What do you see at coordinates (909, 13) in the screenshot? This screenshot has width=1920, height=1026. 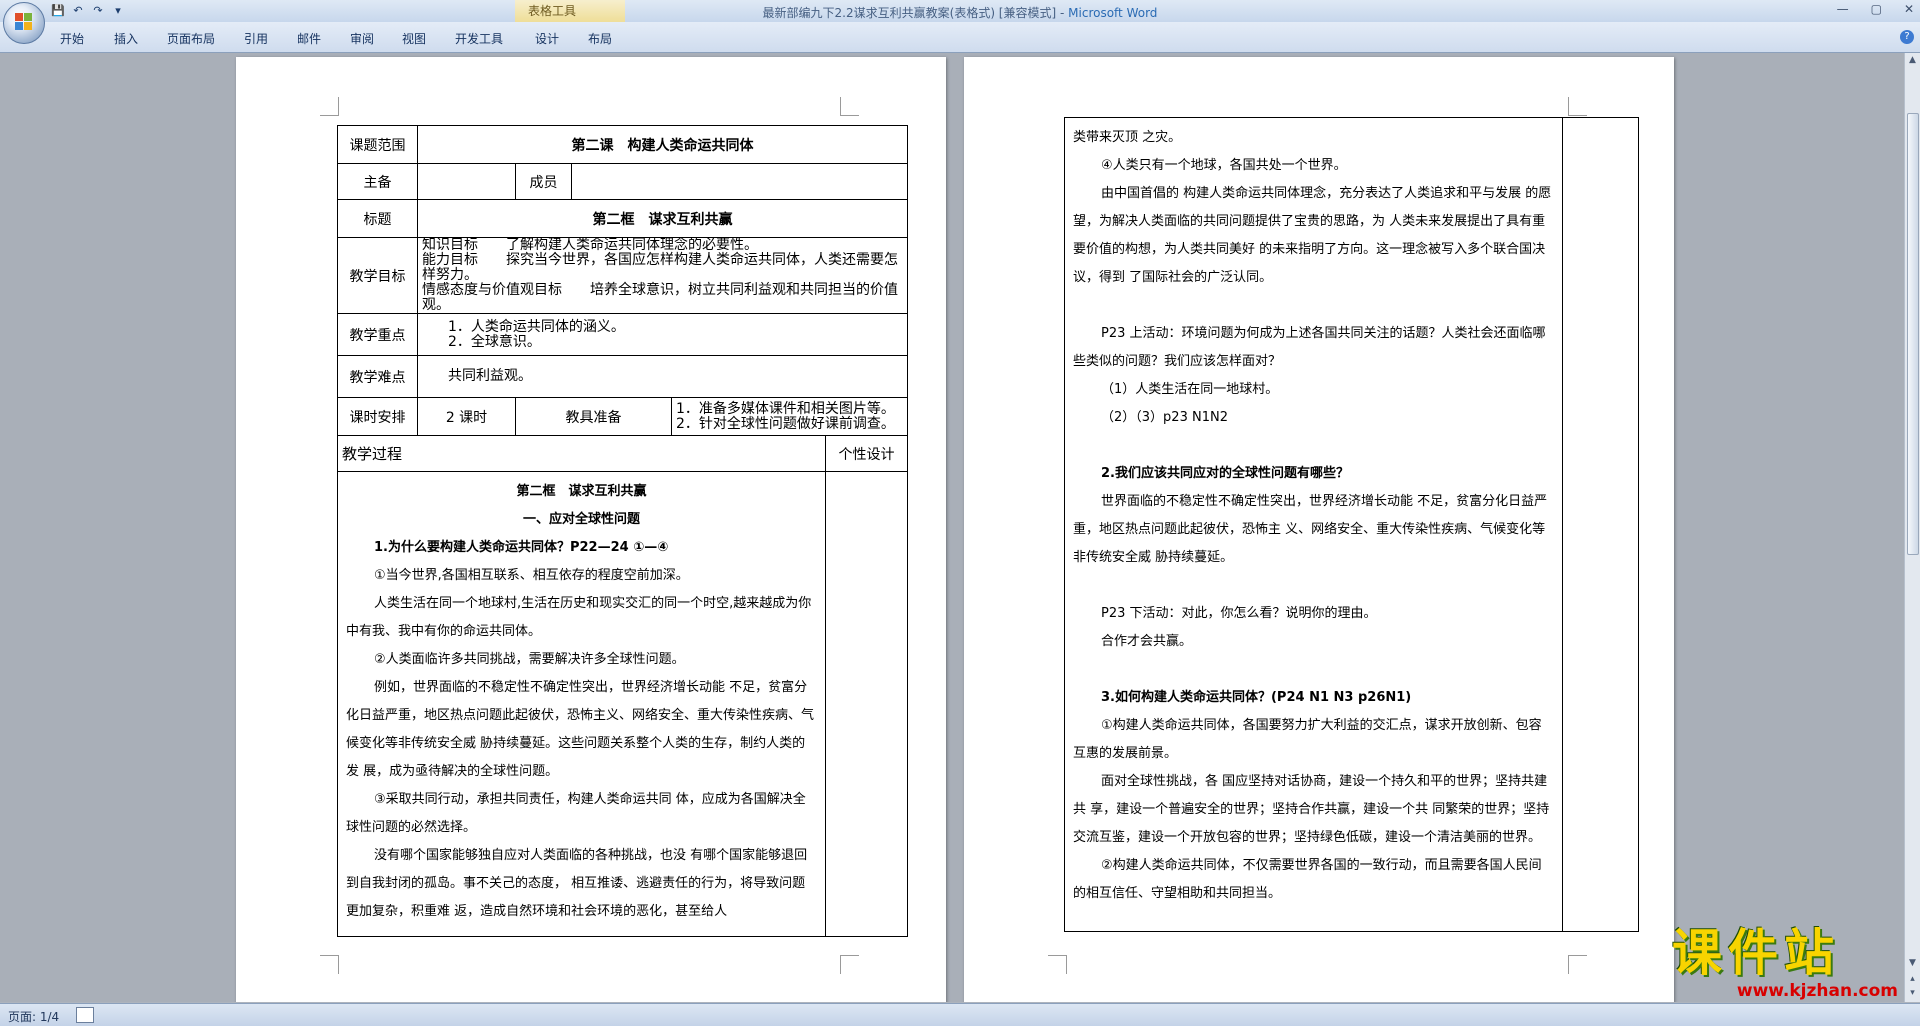 I see `document-name: 最新部编九下2.2谋求互利共赢教案(表格式) [兼容模式]` at bounding box center [909, 13].